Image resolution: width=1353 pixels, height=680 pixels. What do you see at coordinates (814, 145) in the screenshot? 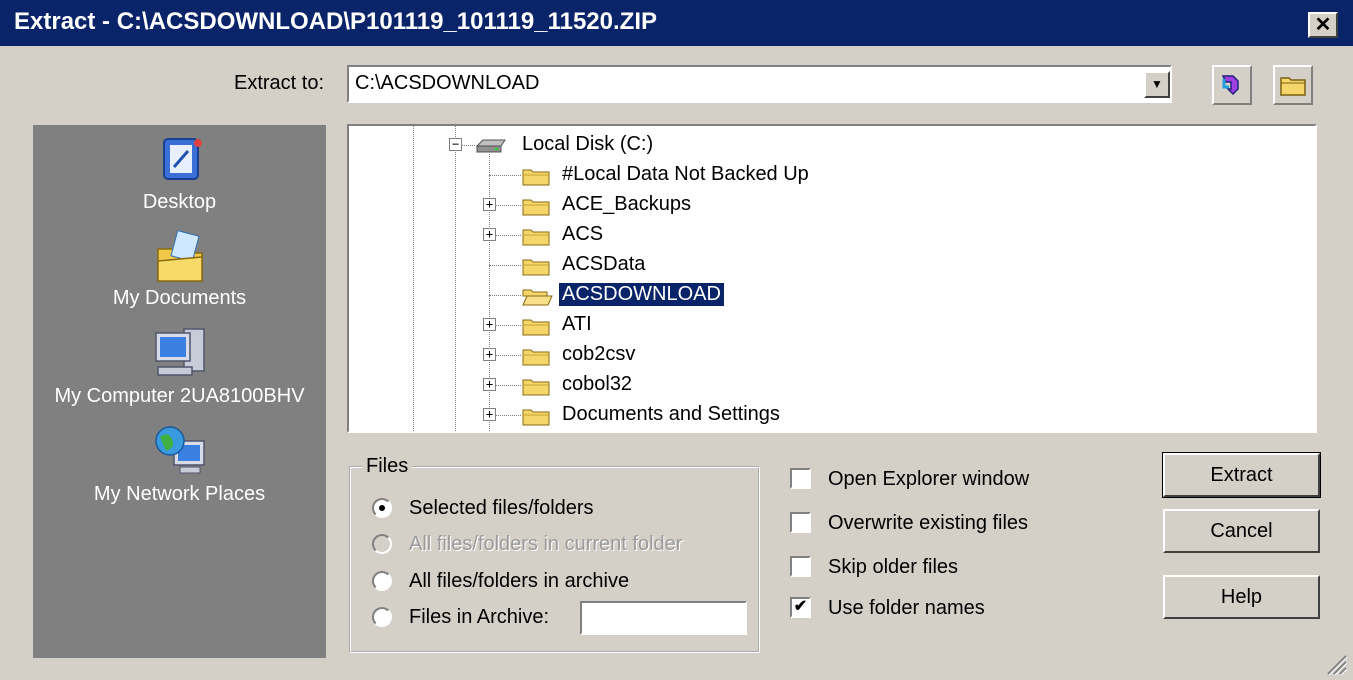
I see `tree-row-root: − Local Disk (C:)` at bounding box center [814, 145].